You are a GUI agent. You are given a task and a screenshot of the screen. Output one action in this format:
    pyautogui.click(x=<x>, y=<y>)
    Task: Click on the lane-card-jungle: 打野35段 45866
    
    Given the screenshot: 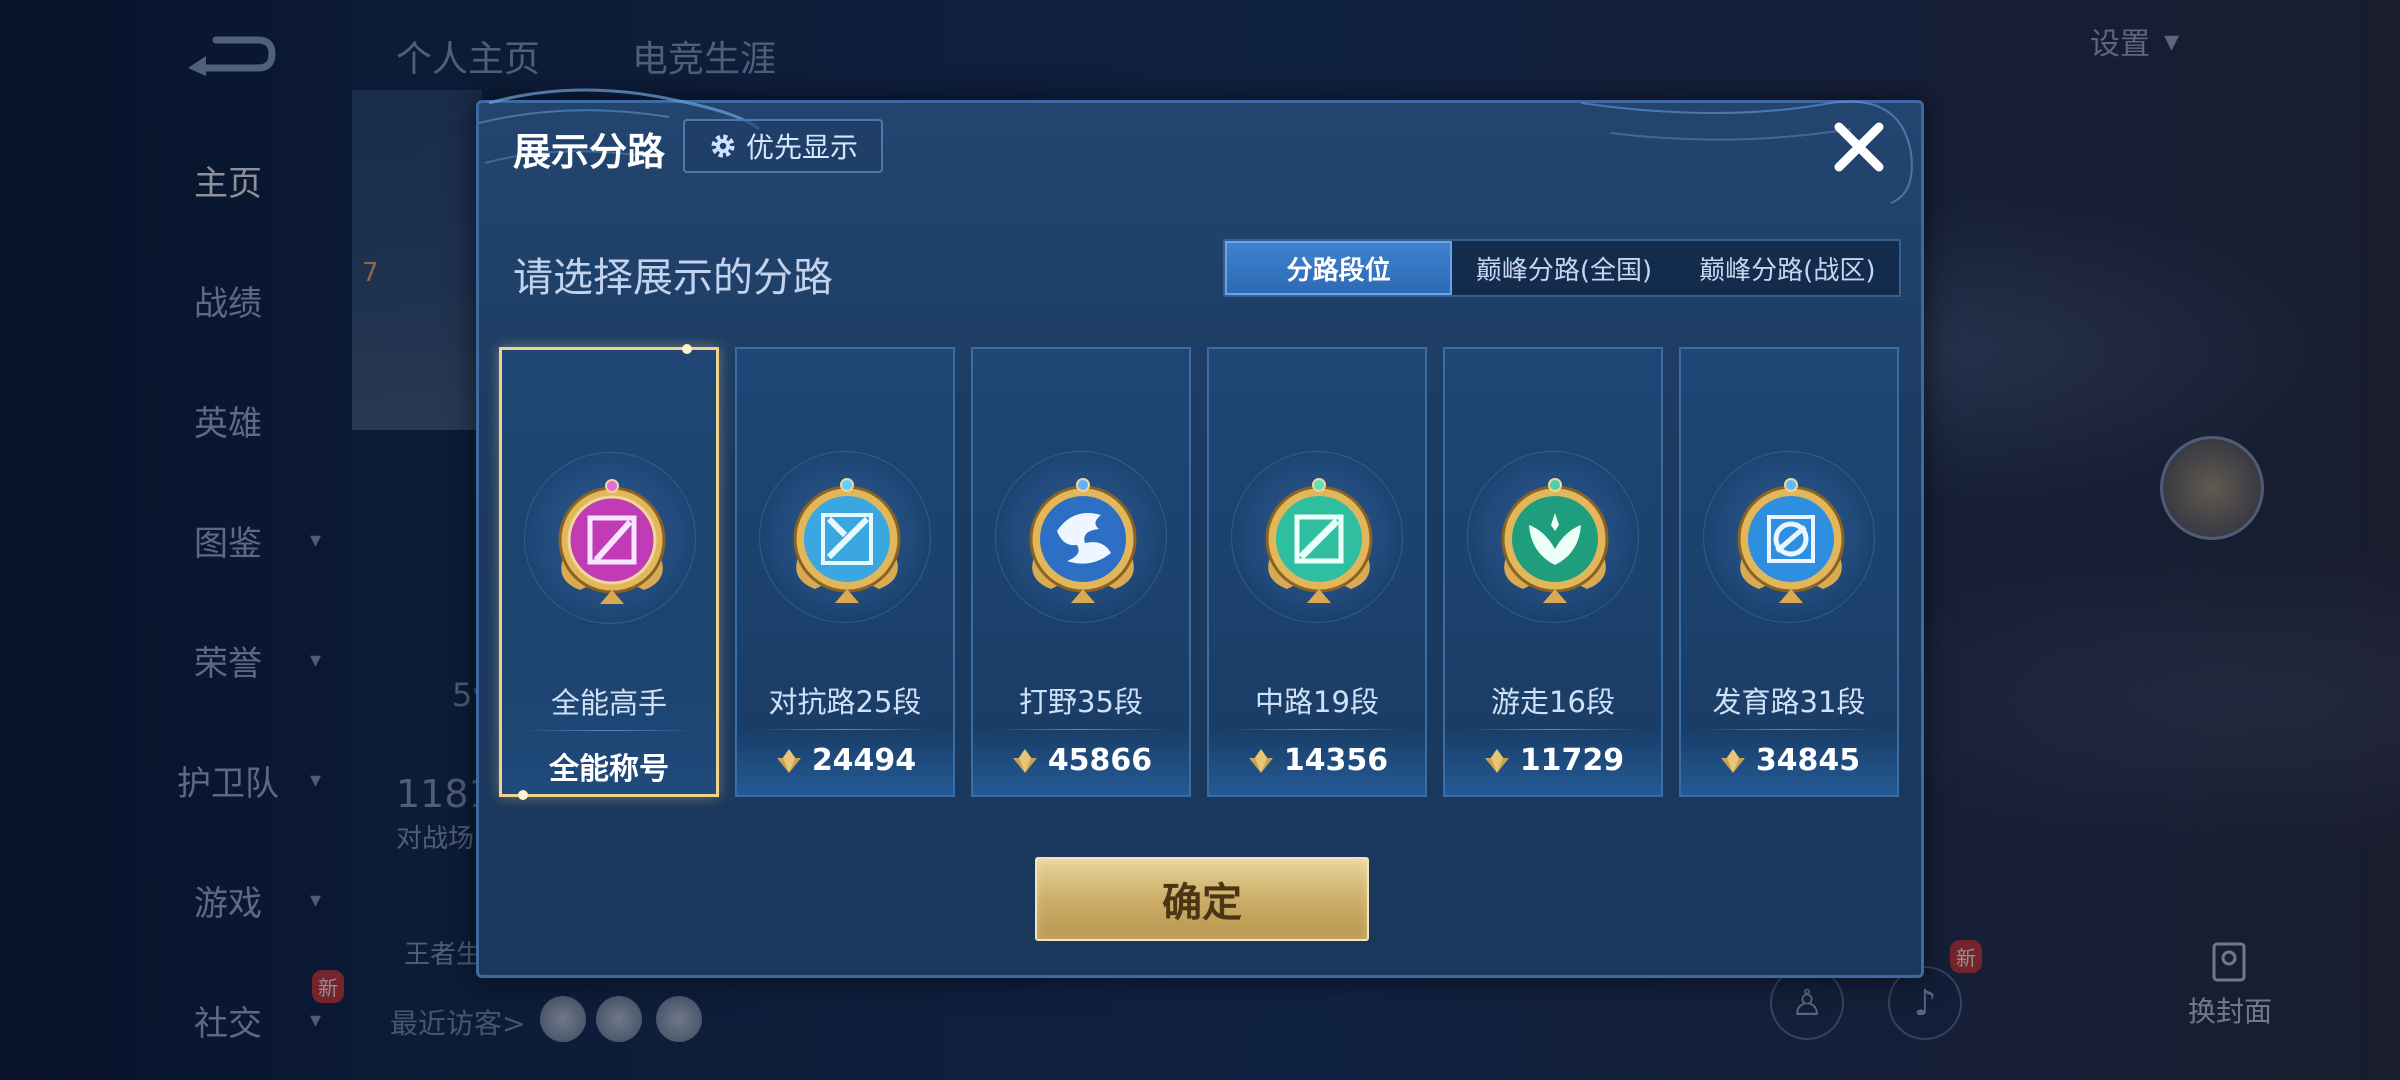 What is the action you would take?
    pyautogui.click(x=1081, y=572)
    